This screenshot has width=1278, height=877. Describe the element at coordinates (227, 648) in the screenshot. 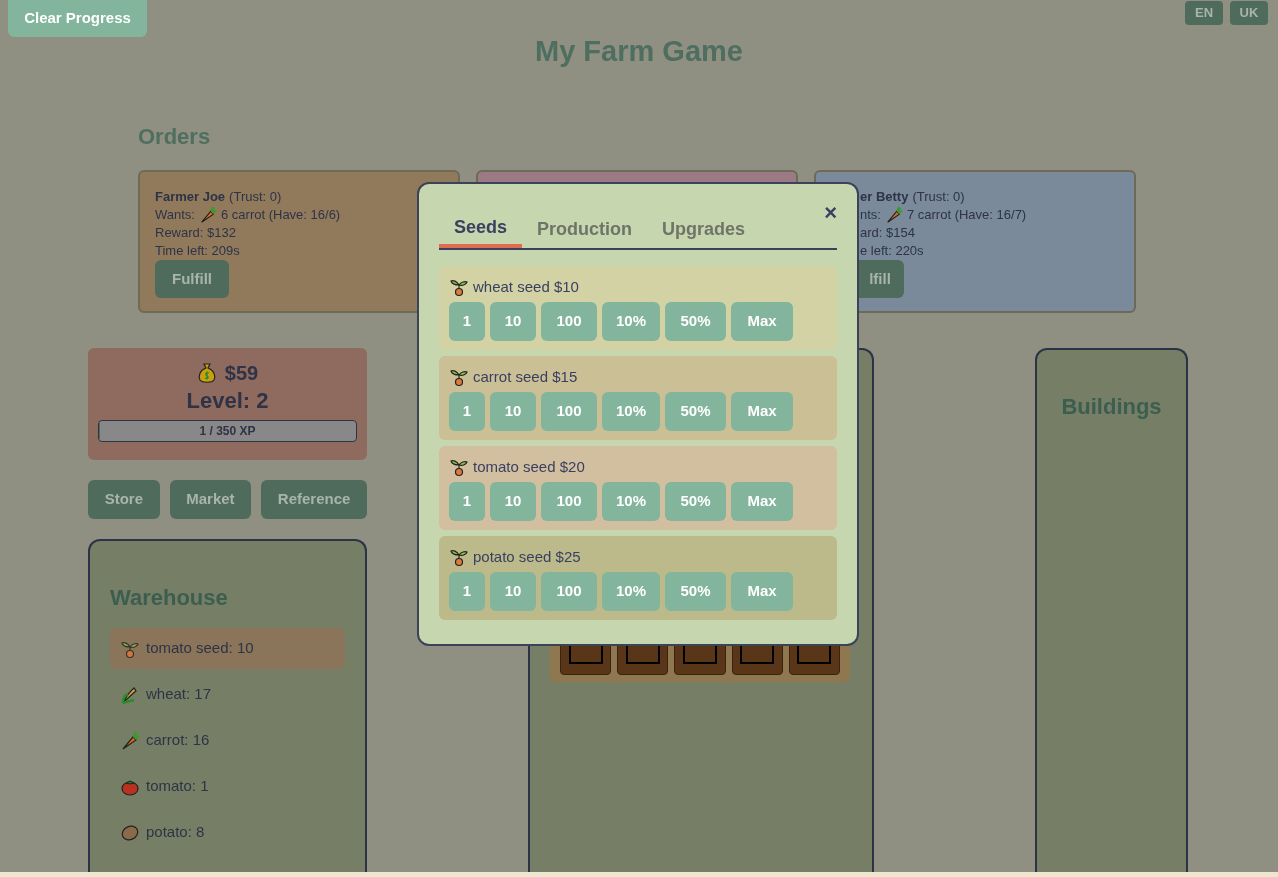

I see `warehouse-item: tomato seed: 10` at that location.